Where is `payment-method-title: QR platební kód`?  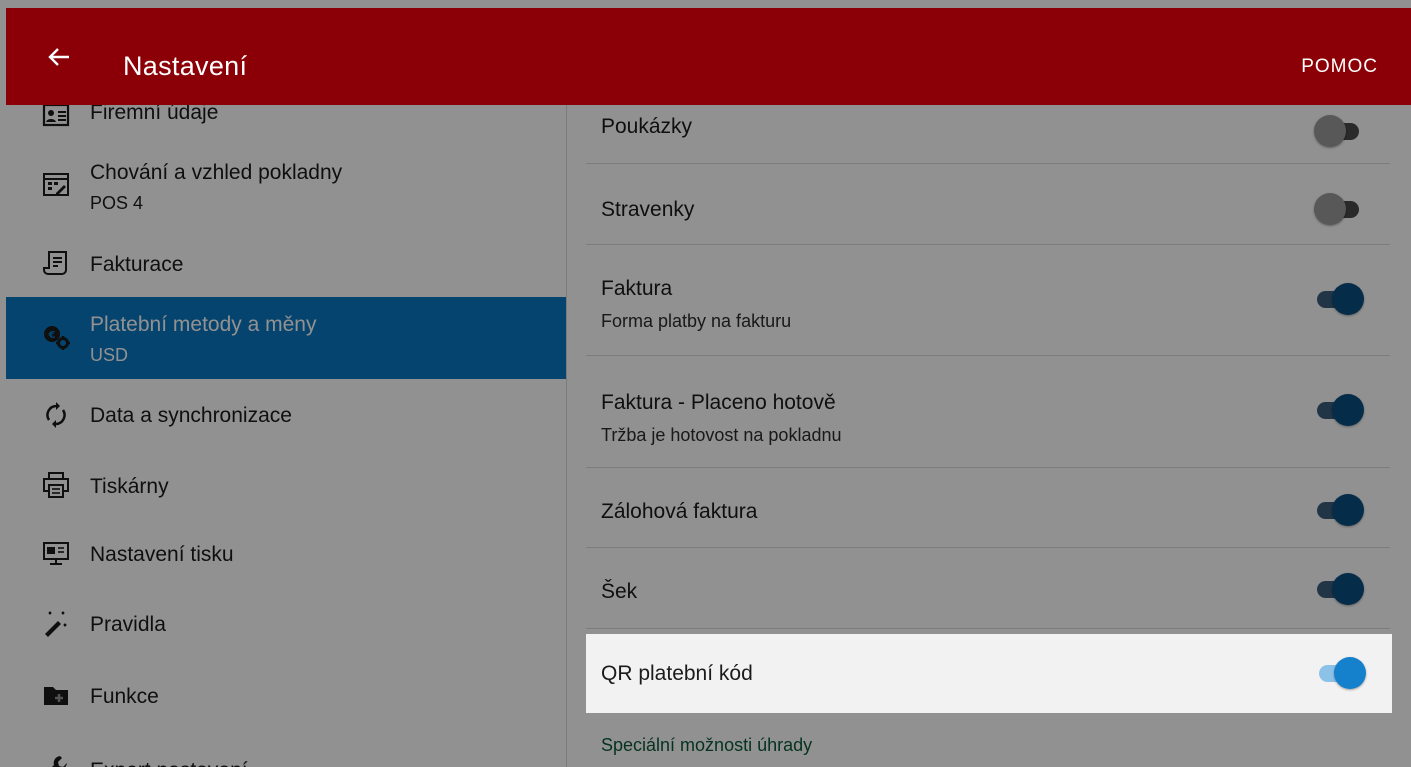 payment-method-title: QR platební kód is located at coordinates (677, 673).